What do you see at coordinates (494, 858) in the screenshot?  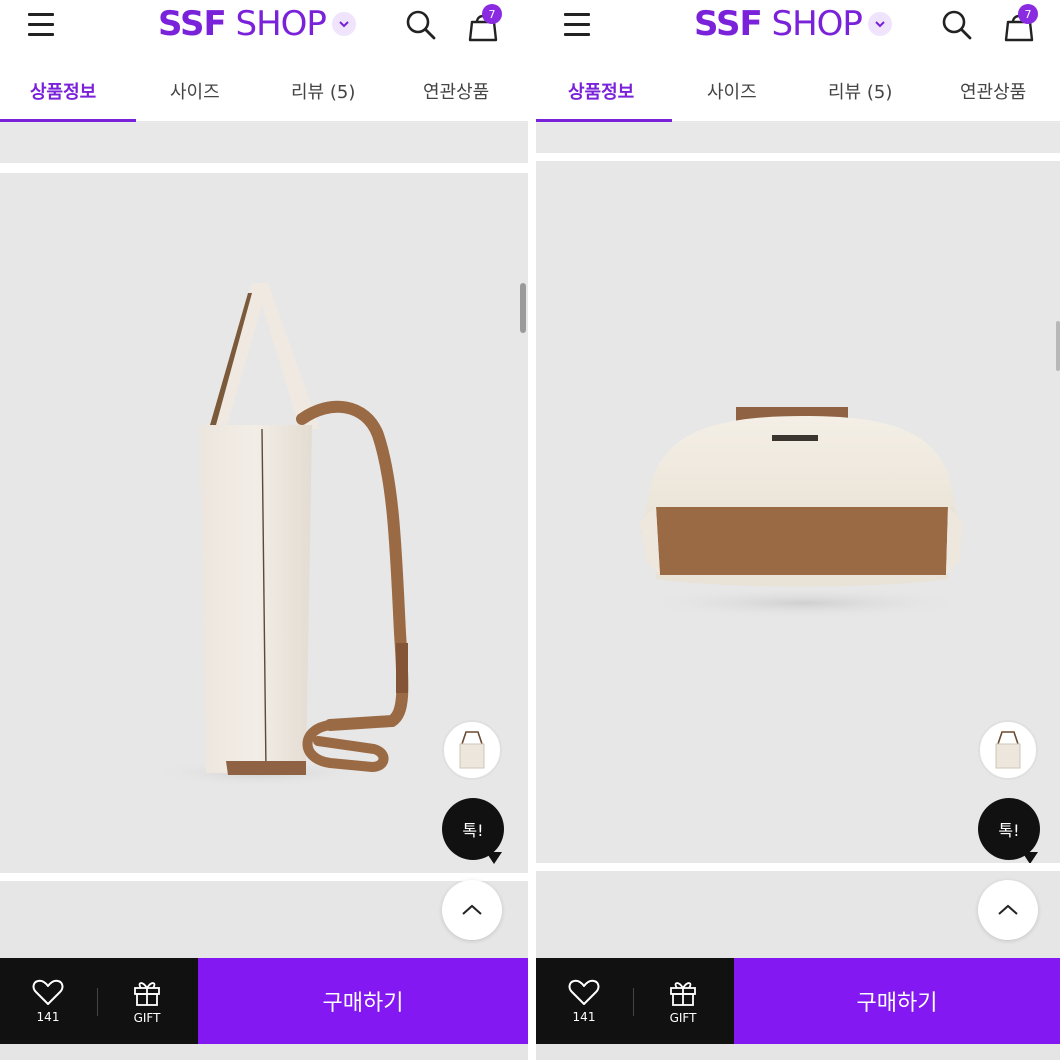 I see `chat-bubble-tail` at bounding box center [494, 858].